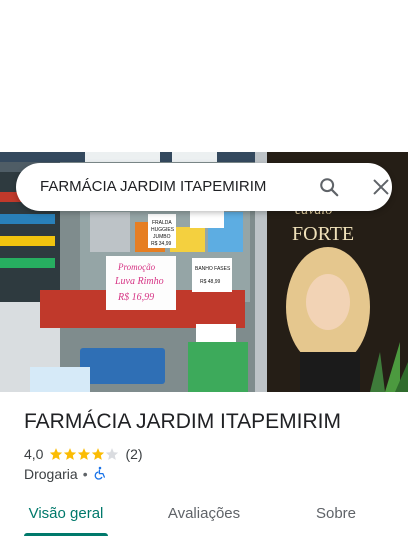 This screenshot has height=544, width=408. I want to click on place-tabs: Visão geral Avaliações Sobre, so click(204, 520).